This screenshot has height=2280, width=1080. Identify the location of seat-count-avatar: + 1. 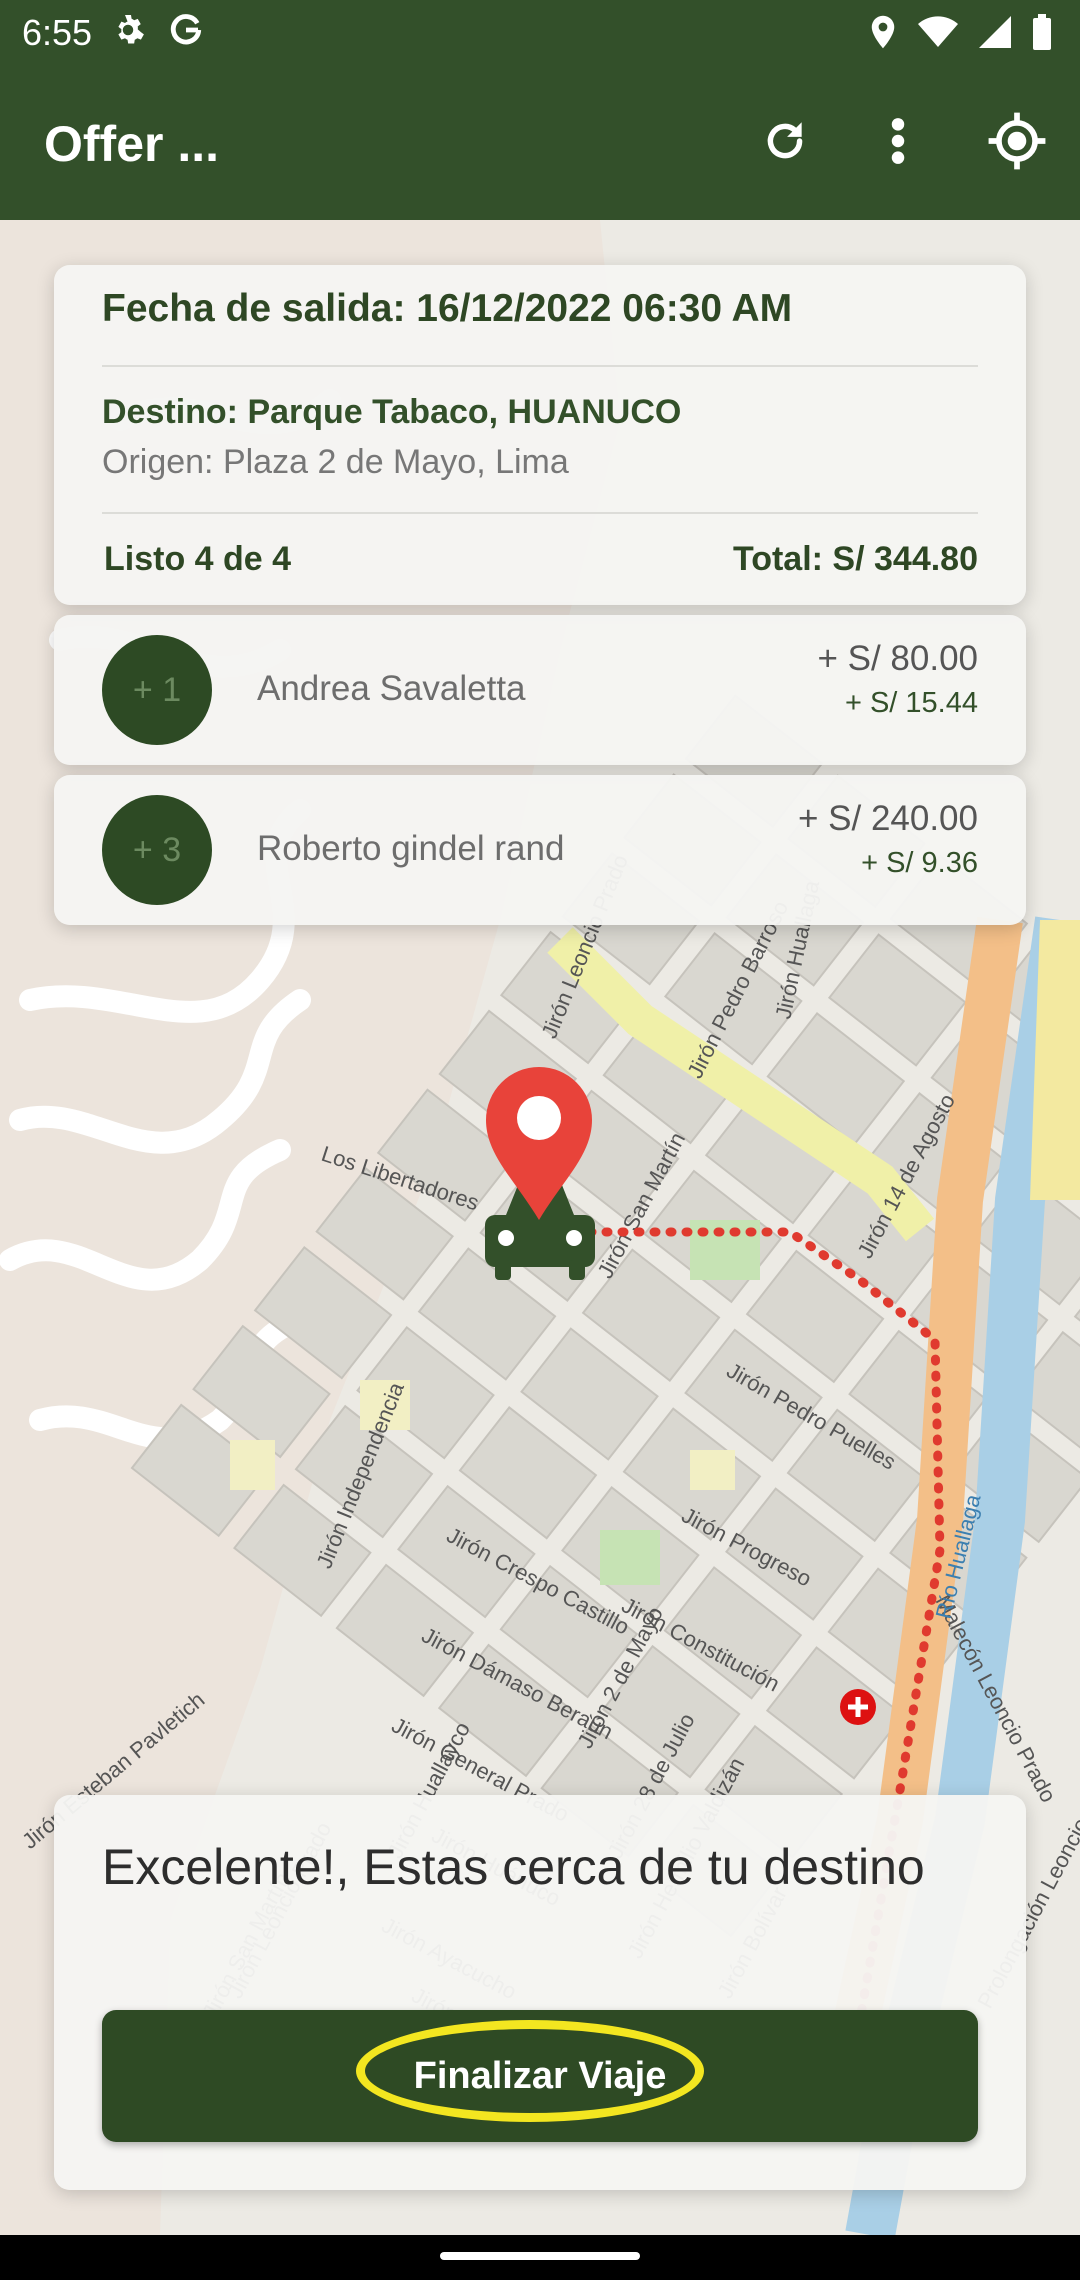
(157, 690).